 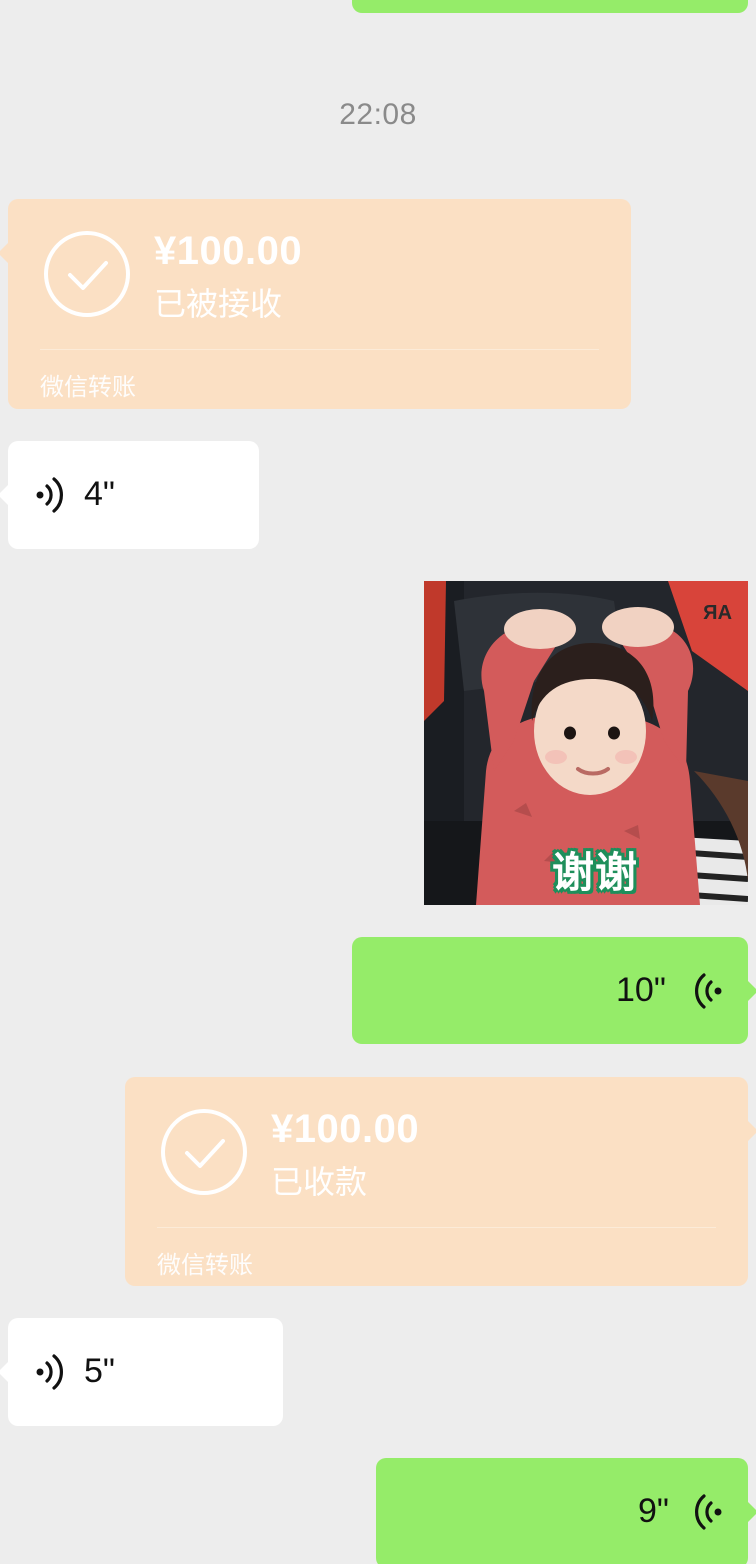 I want to click on voice-duration: 4", so click(x=99, y=494).